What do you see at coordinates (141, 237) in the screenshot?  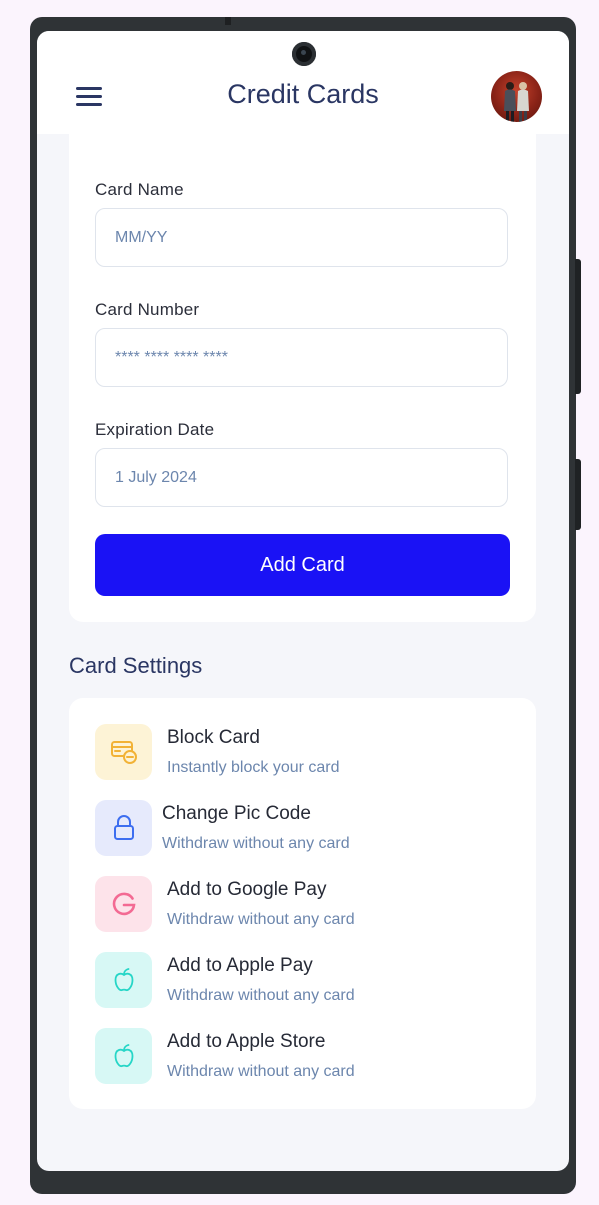 I see `card-name-placeholder: MM/YY` at bounding box center [141, 237].